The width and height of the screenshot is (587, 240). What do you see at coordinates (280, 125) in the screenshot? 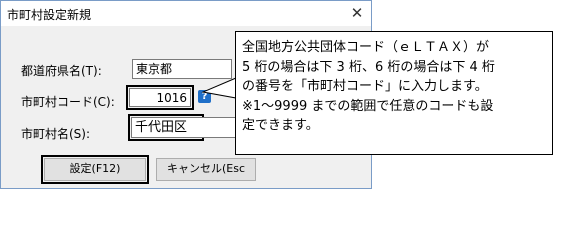
I see `callout-line-5: 定できます。` at bounding box center [280, 125].